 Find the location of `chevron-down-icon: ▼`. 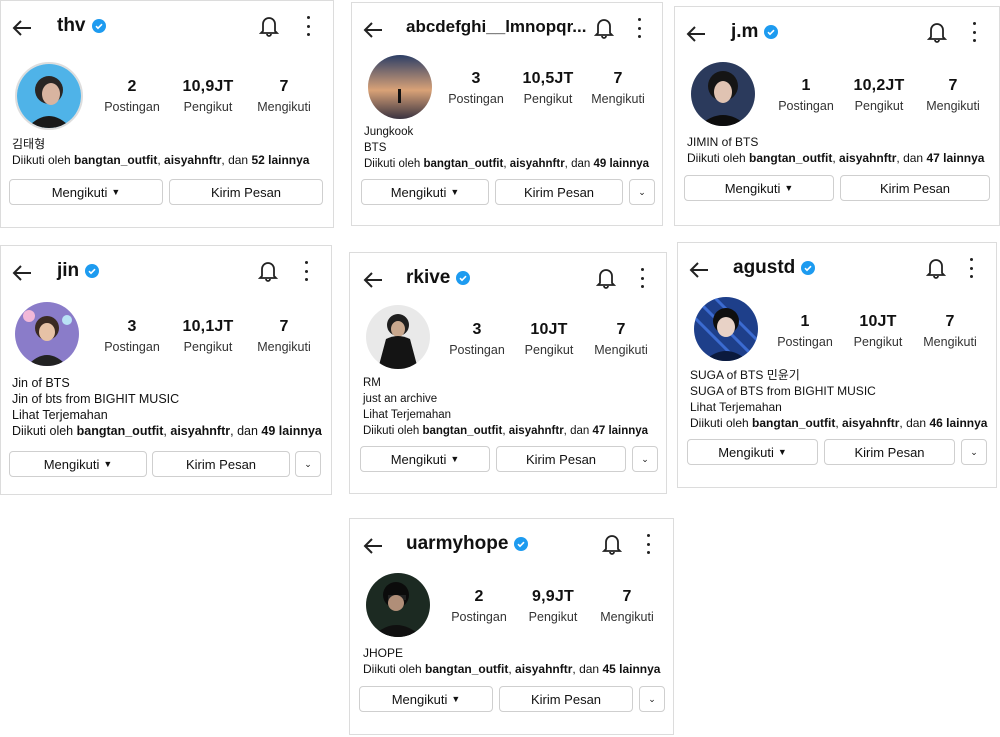

chevron-down-icon: ▼ is located at coordinates (789, 187).